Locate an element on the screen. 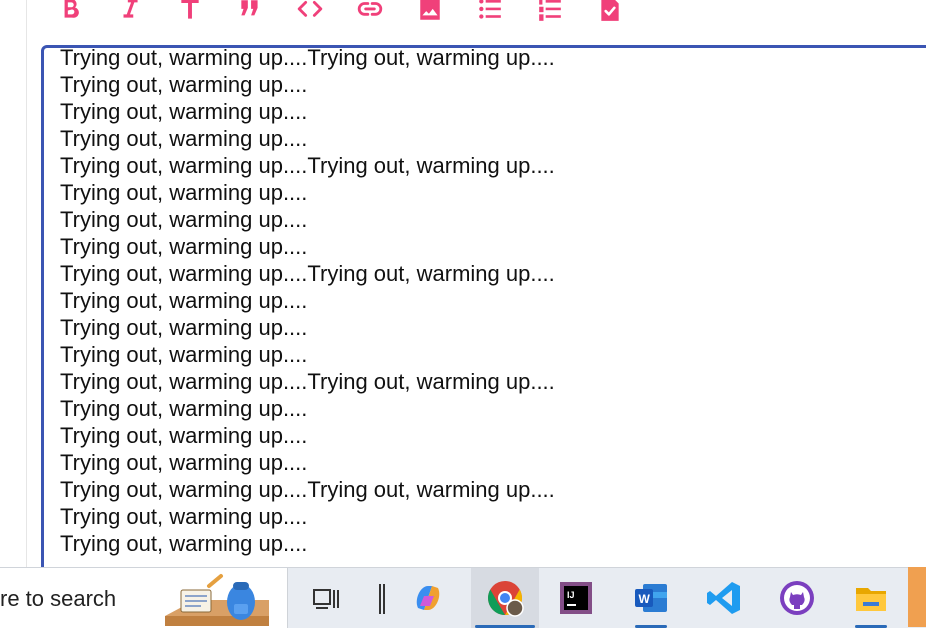 The image size is (926, 628). code-button is located at coordinates (310, 12).